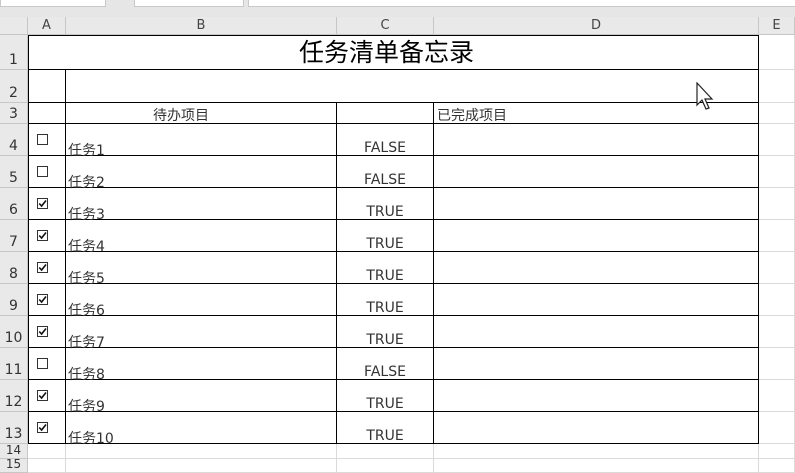  I want to click on task-label: 任务10, so click(91, 439).